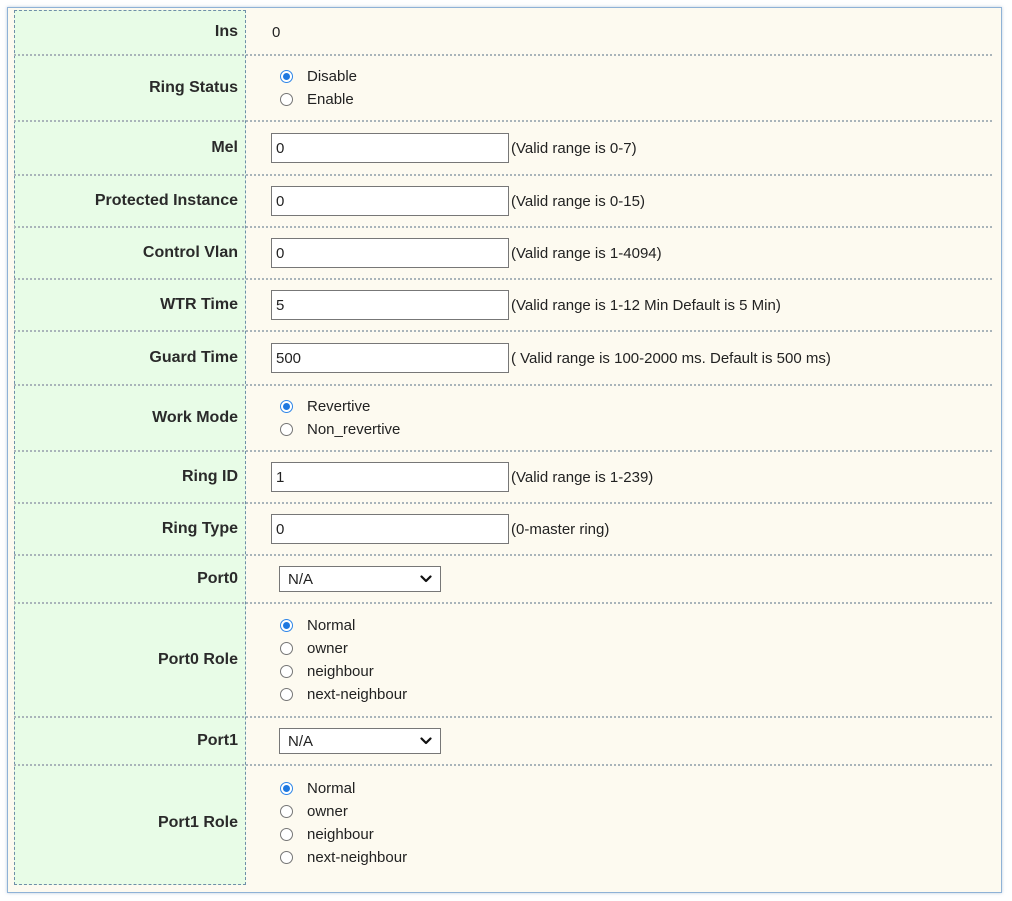 The height and width of the screenshot is (901, 1012). Describe the element at coordinates (190, 252) in the screenshot. I see `label-control-vlan: Control Vlan` at that location.